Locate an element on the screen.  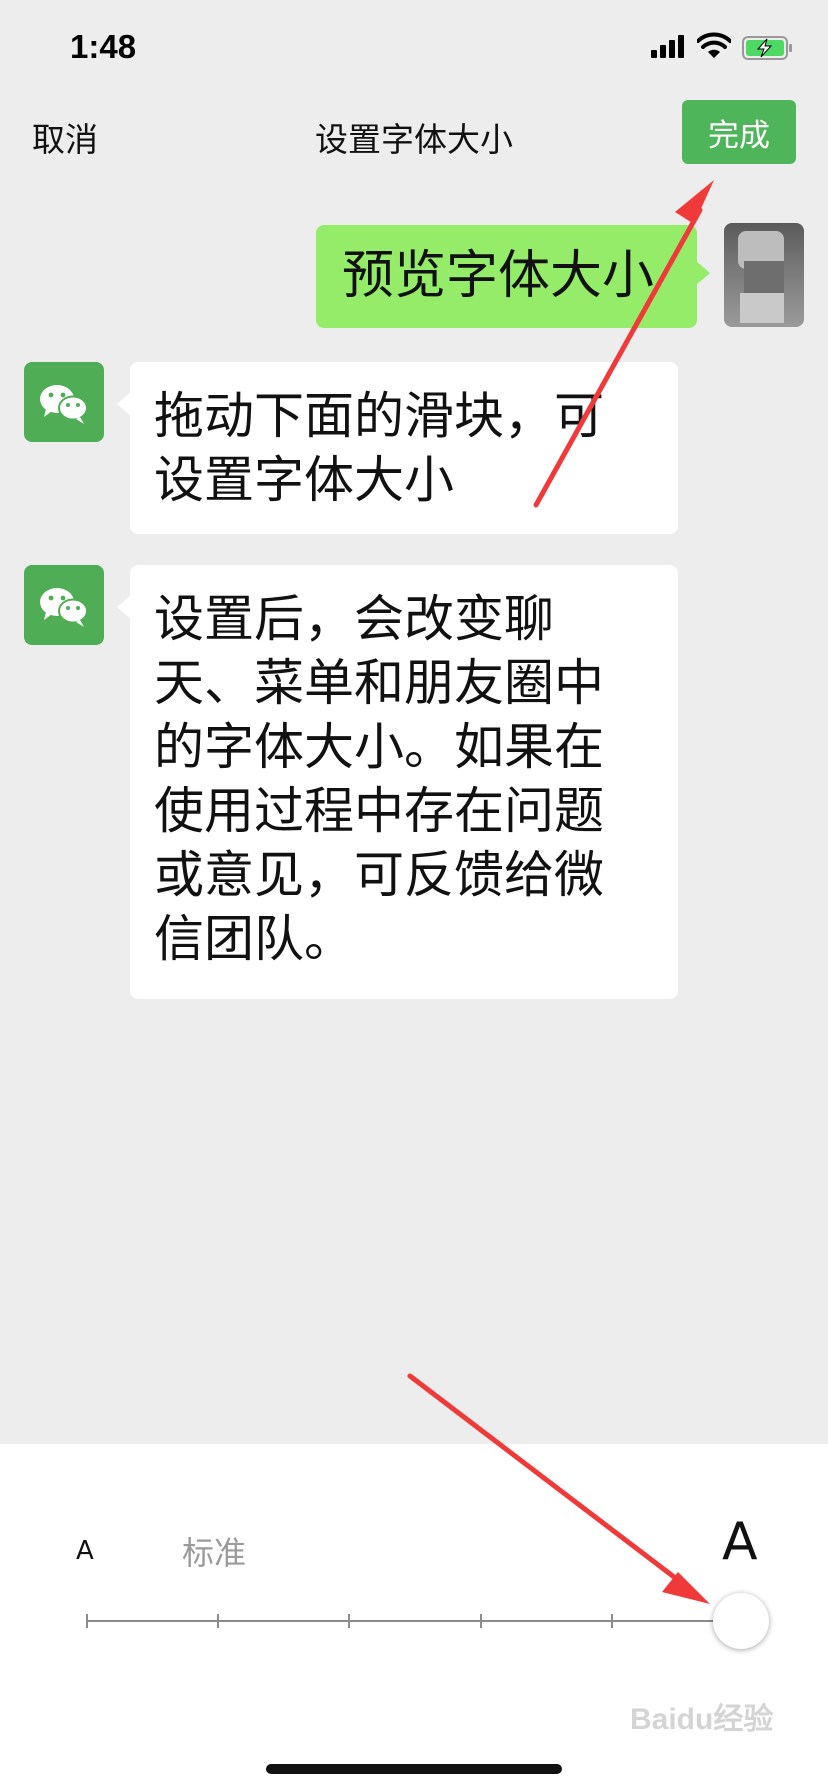
slider-knob is located at coordinates (741, 1621).